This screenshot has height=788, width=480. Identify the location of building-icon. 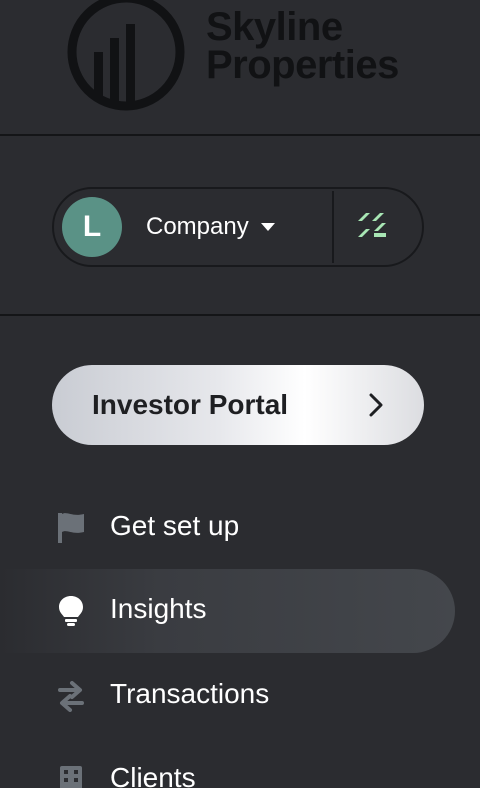
(71, 777).